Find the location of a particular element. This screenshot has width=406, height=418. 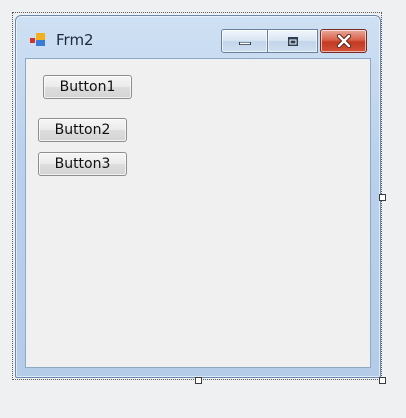

close-icon is located at coordinates (343, 41).